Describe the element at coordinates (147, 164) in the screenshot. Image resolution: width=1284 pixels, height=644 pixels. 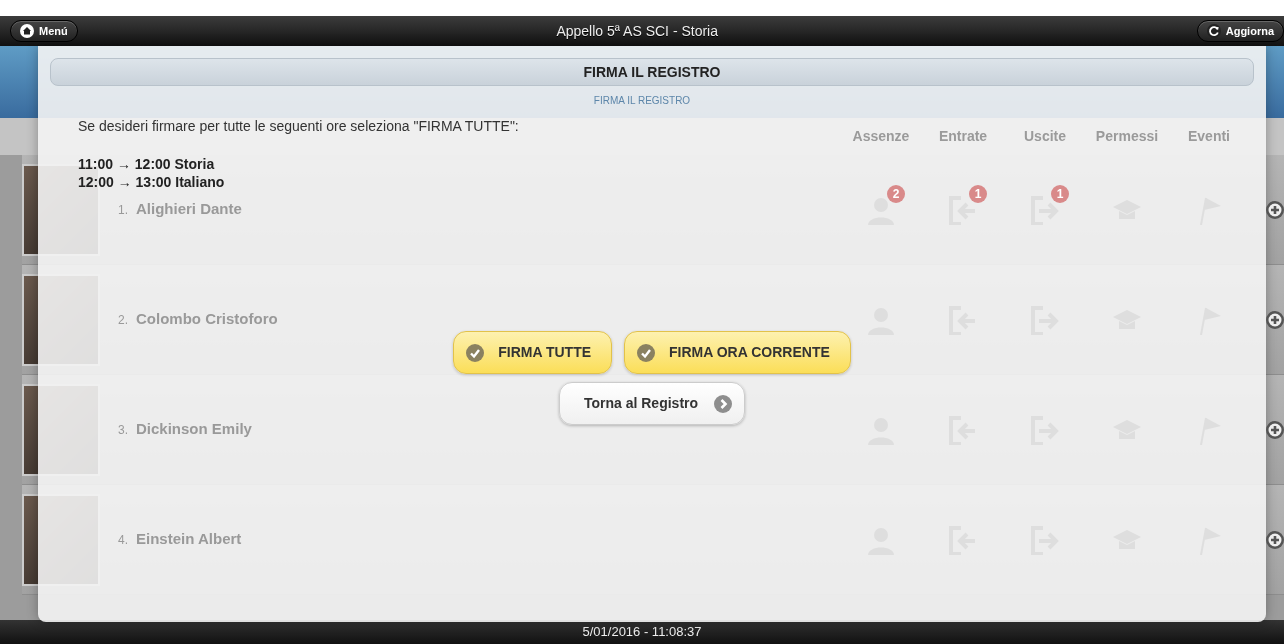
I see `hour-line: 11:00 → 12:00 Storia` at that location.